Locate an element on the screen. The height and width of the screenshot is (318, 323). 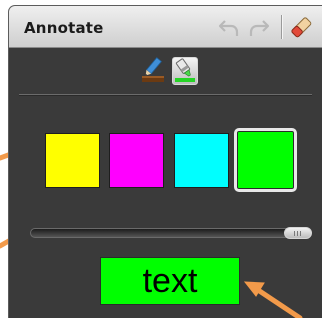
callout-arrow-preview is located at coordinates (273, 299).